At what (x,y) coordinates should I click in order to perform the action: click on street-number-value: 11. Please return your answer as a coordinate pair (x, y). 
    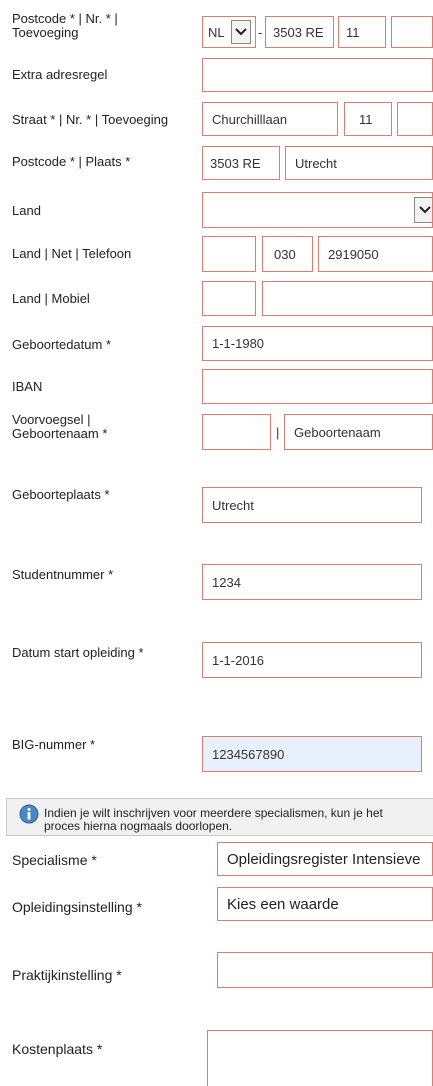
    Looking at the image, I should click on (366, 119).